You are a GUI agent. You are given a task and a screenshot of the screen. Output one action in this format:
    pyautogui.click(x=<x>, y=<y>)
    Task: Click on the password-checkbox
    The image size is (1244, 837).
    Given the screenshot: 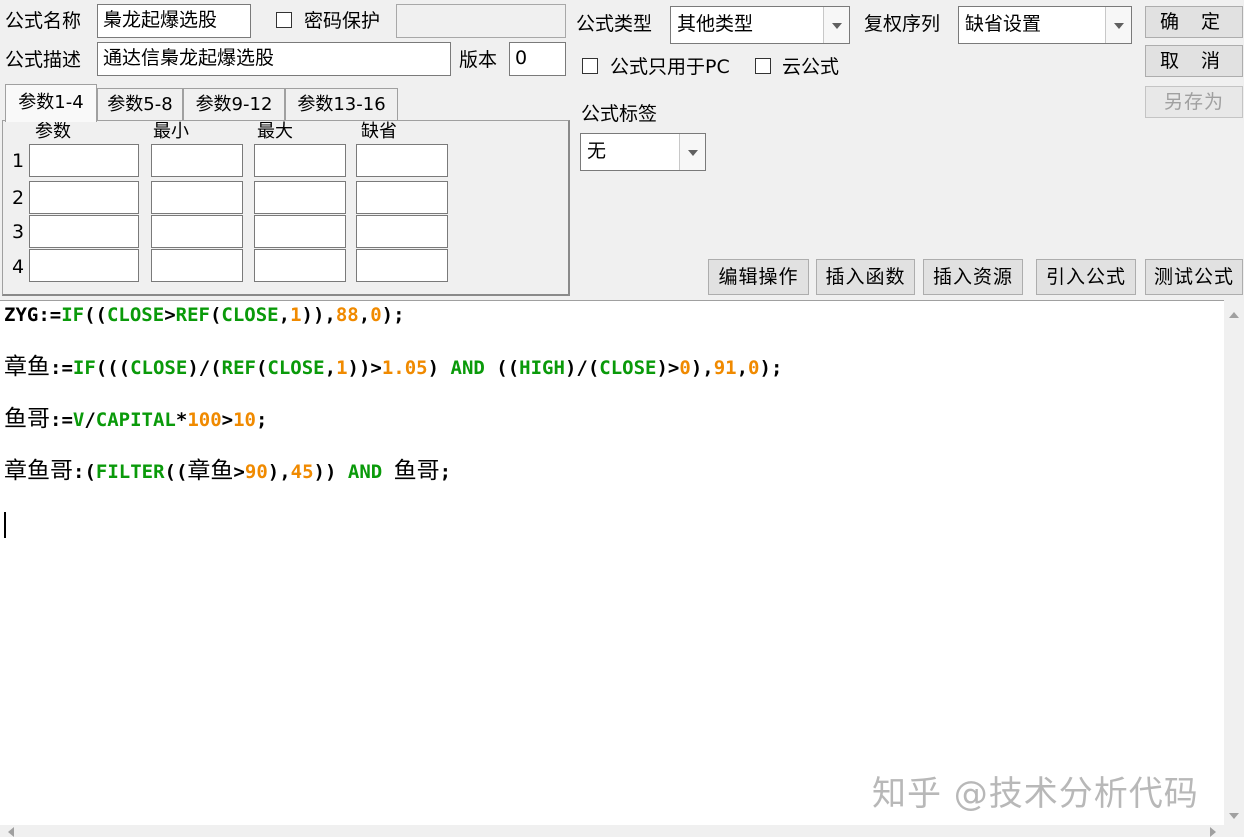 What is the action you would take?
    pyautogui.click(x=284, y=20)
    